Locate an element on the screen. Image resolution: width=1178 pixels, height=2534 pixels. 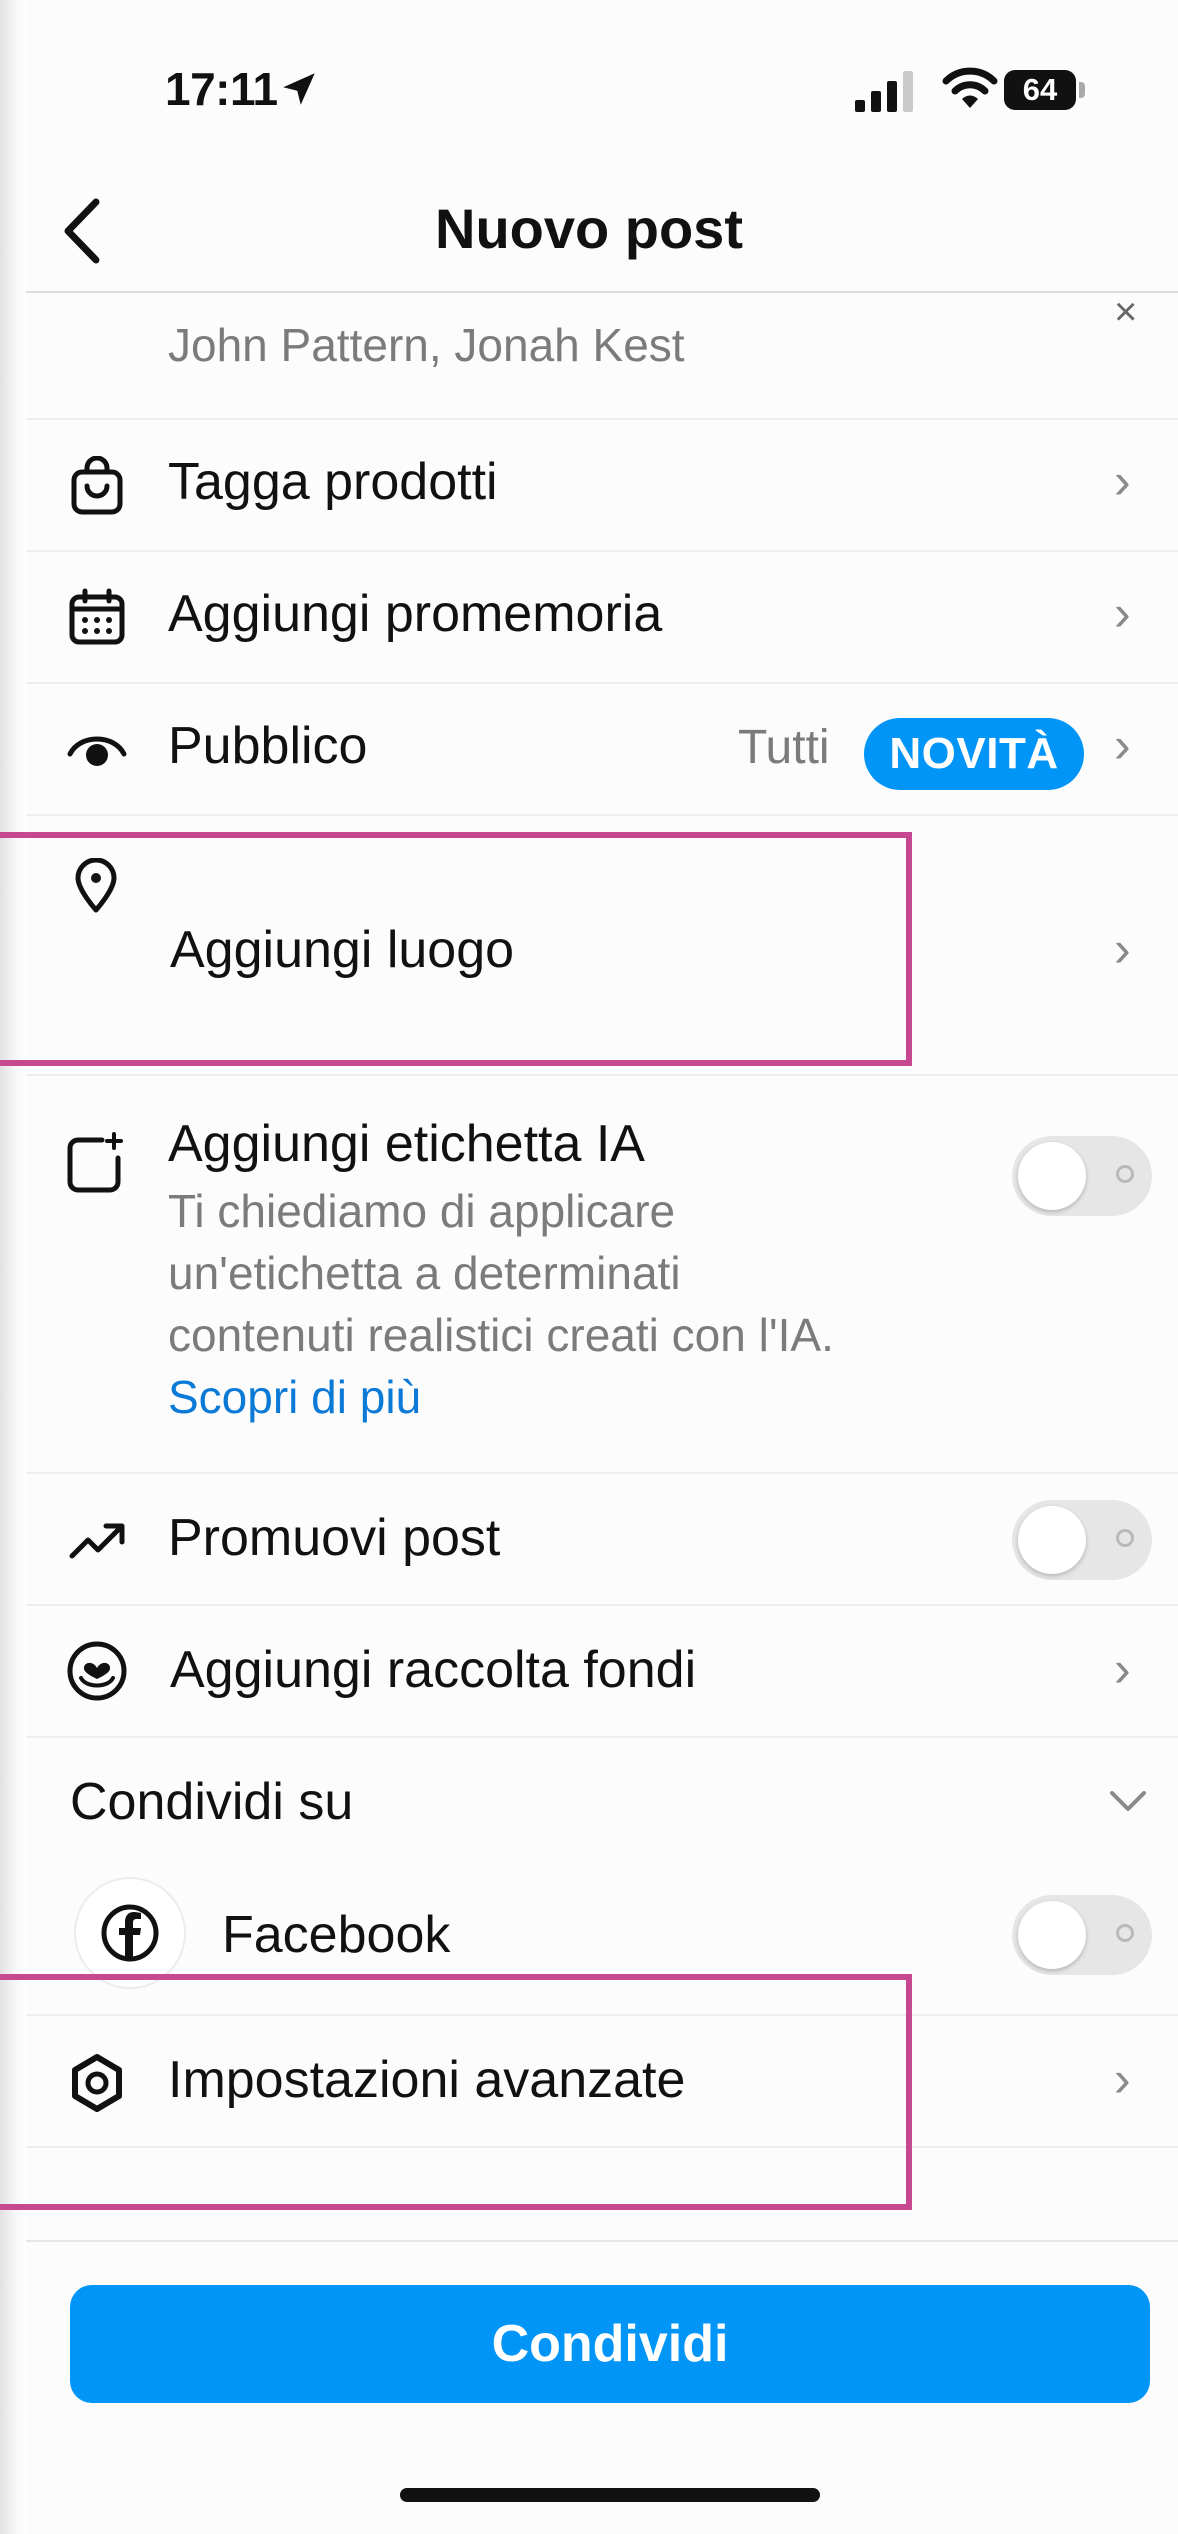
ai-label-title: Aggiungi etichetta IA is located at coordinates (406, 1144).